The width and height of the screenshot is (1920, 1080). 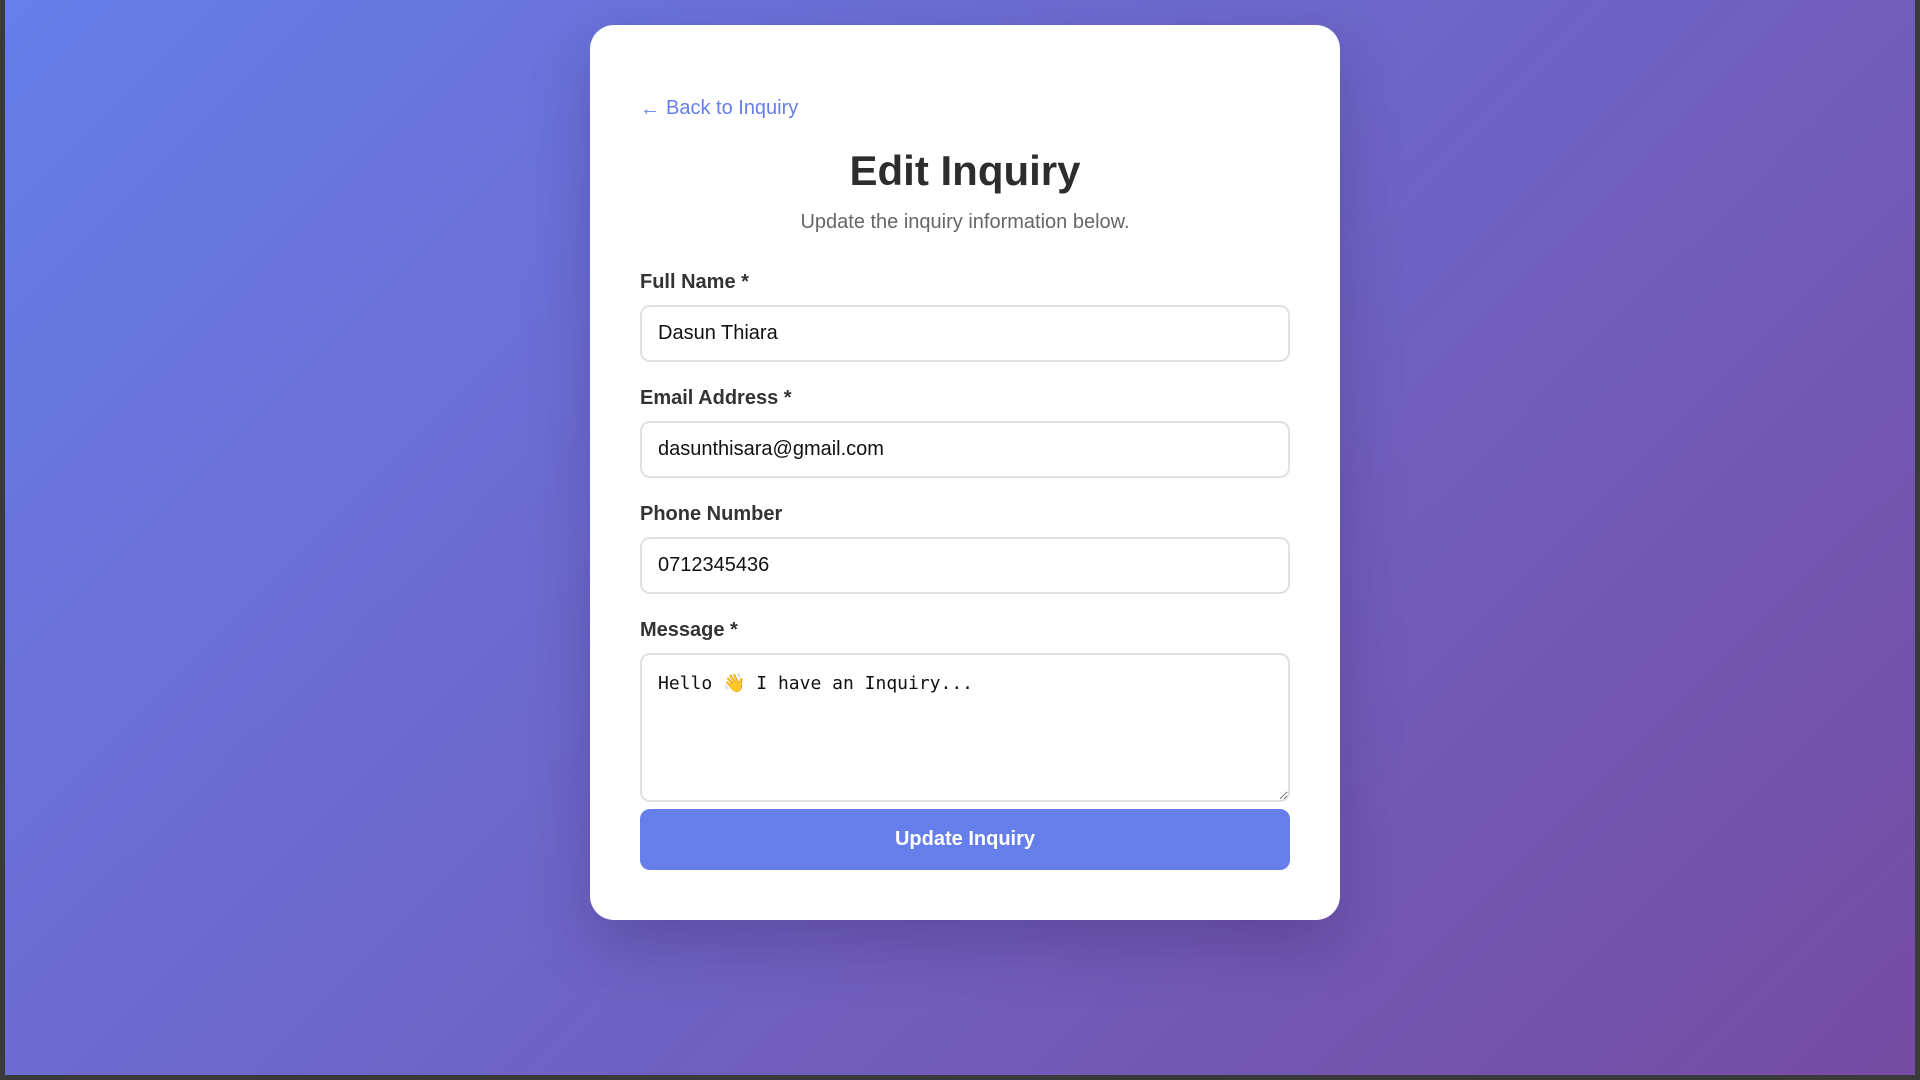 I want to click on arrow-left-icon: ←, so click(x=650, y=108).